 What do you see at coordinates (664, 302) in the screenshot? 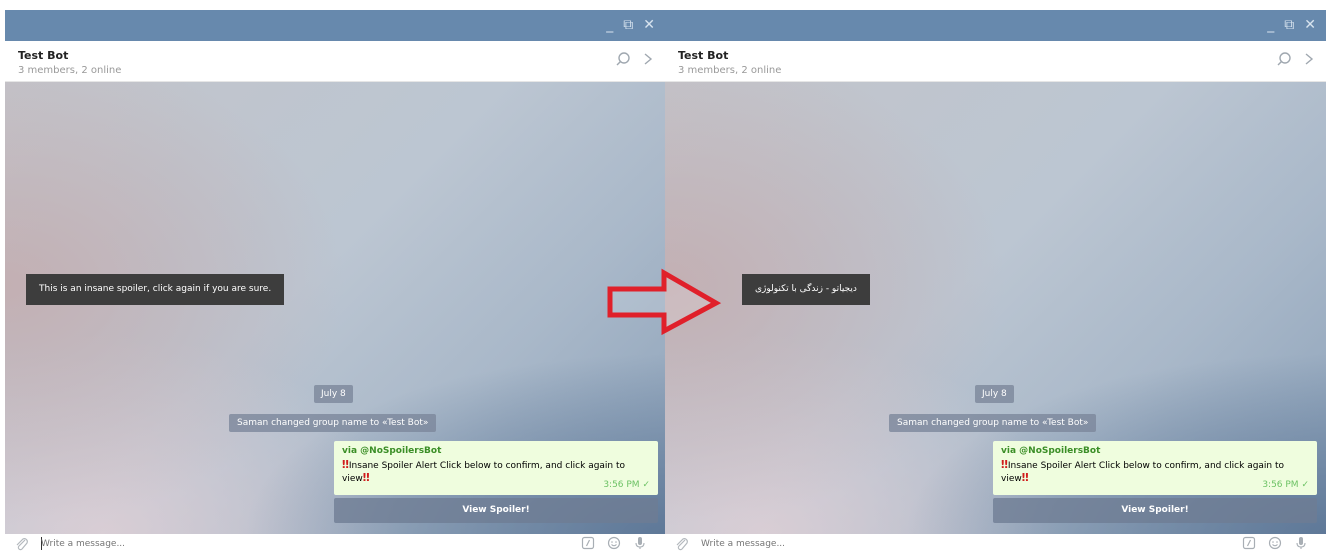
I see `red-arrow-icon` at bounding box center [664, 302].